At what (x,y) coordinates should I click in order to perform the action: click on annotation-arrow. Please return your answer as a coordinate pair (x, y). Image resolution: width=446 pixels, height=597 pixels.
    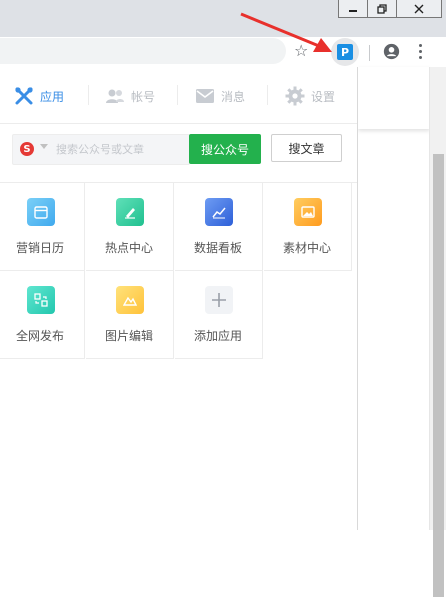
    Looking at the image, I should click on (286, 32).